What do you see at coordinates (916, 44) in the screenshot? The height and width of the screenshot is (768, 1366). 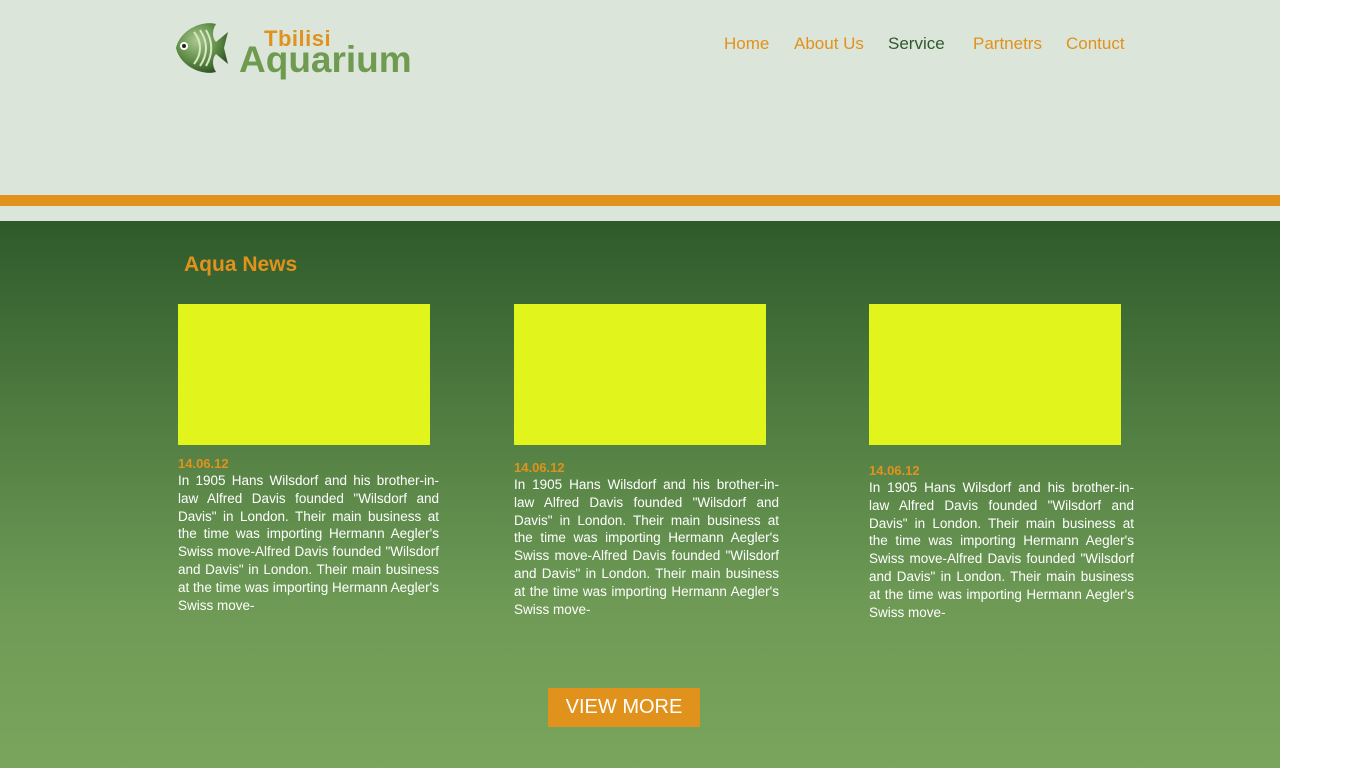 I see `nav-service: Service` at bounding box center [916, 44].